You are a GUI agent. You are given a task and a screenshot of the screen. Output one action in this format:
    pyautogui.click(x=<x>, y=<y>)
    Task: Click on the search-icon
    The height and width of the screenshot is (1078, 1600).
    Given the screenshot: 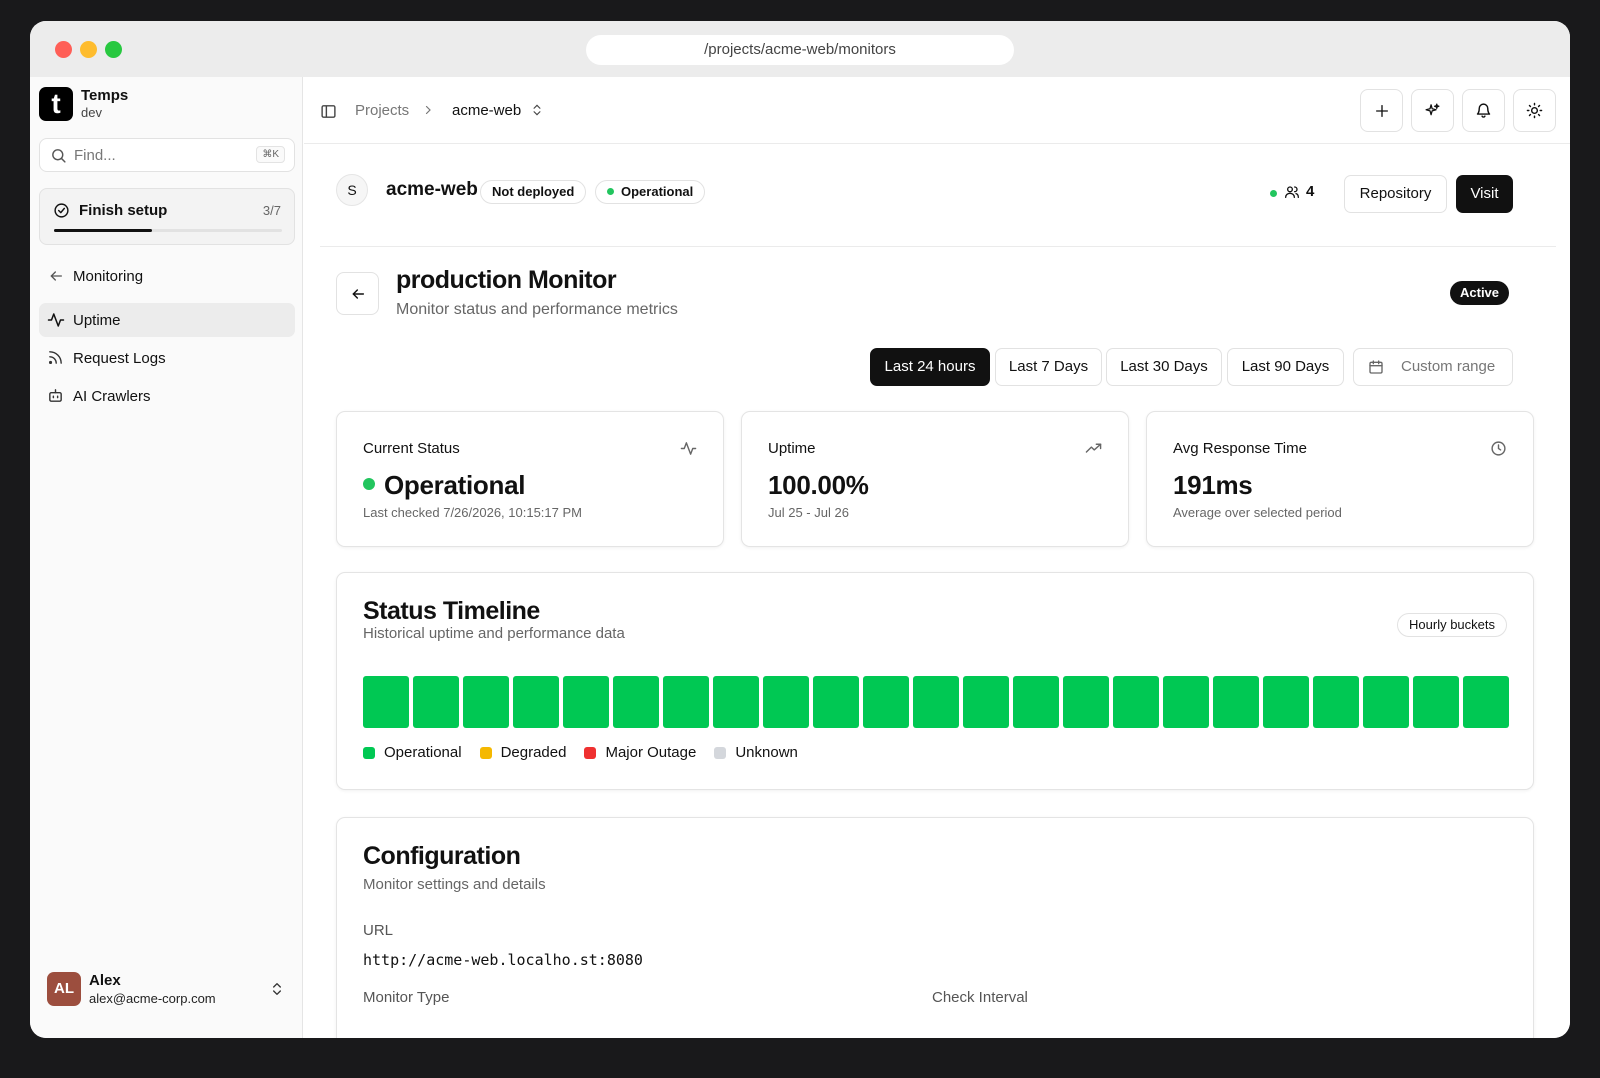 What is the action you would take?
    pyautogui.click(x=59, y=156)
    